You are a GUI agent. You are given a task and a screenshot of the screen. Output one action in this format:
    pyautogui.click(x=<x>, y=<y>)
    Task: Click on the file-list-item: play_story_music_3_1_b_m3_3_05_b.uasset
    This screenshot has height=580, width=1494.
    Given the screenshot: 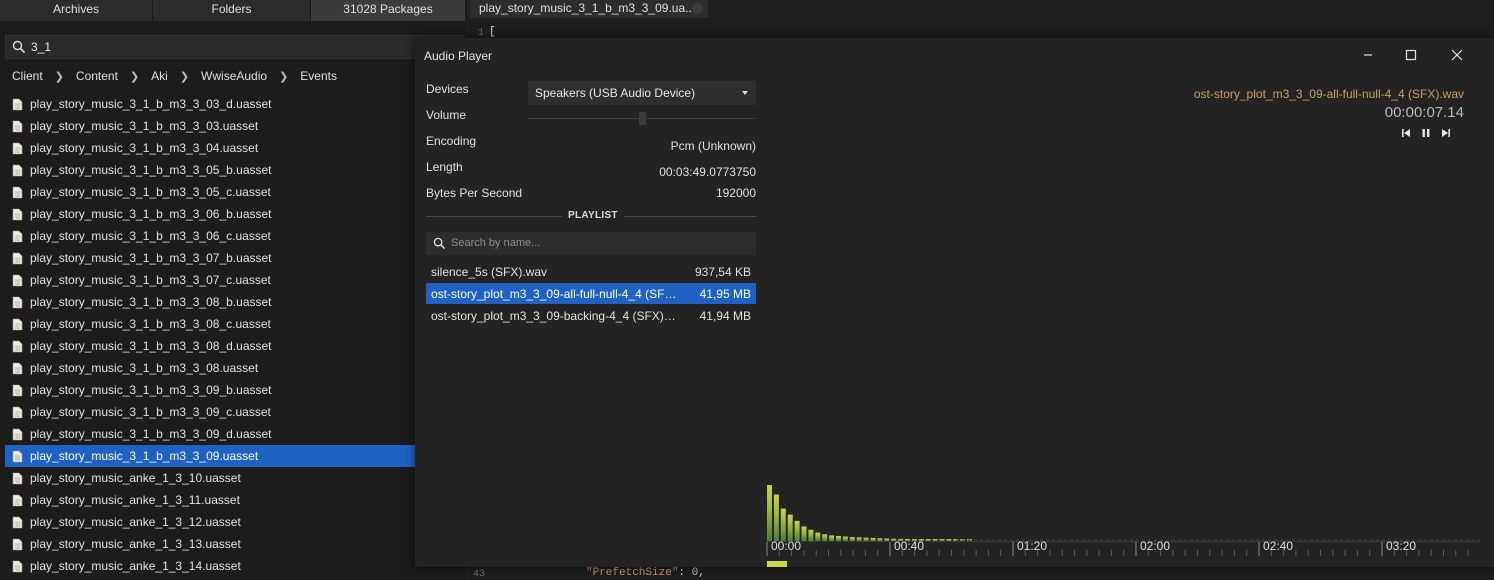 What is the action you would take?
    pyautogui.click(x=210, y=170)
    